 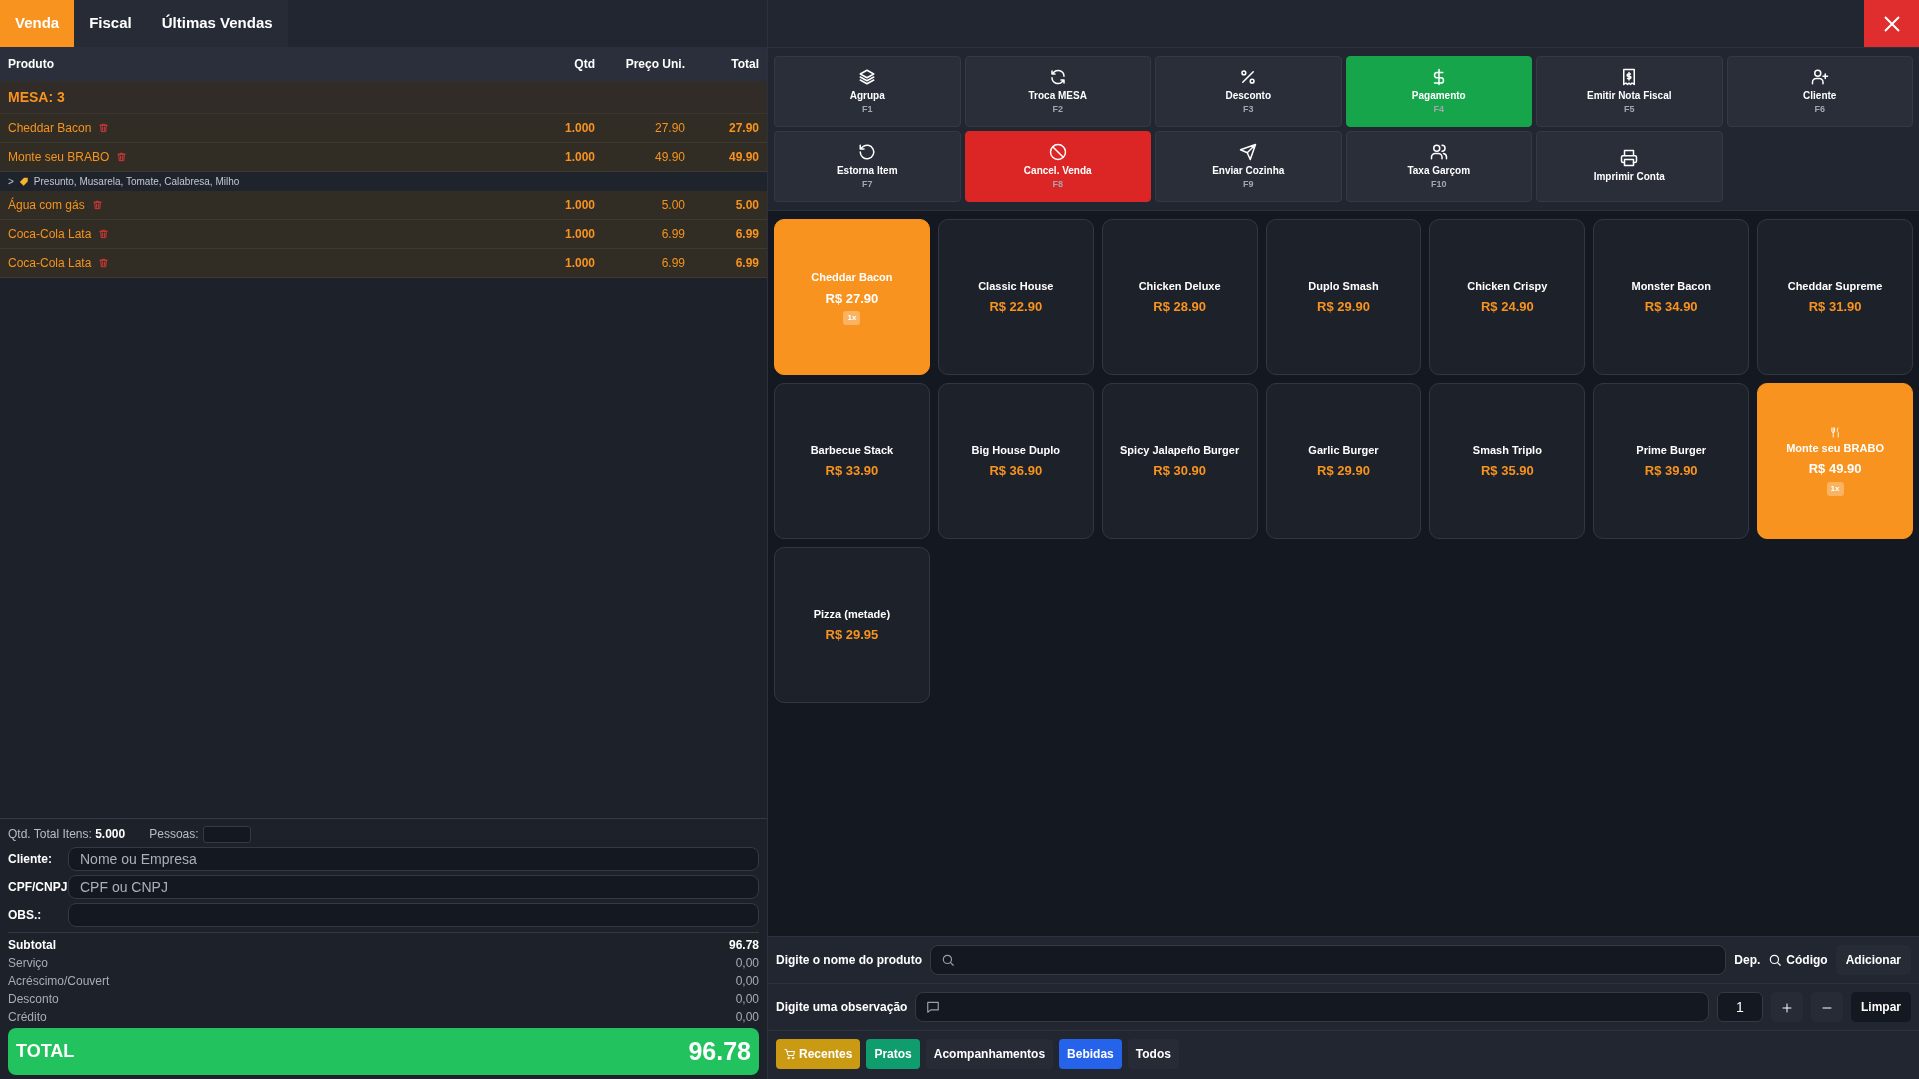 What do you see at coordinates (1835, 307) in the screenshot?
I see `product-price: R$ 31.90` at bounding box center [1835, 307].